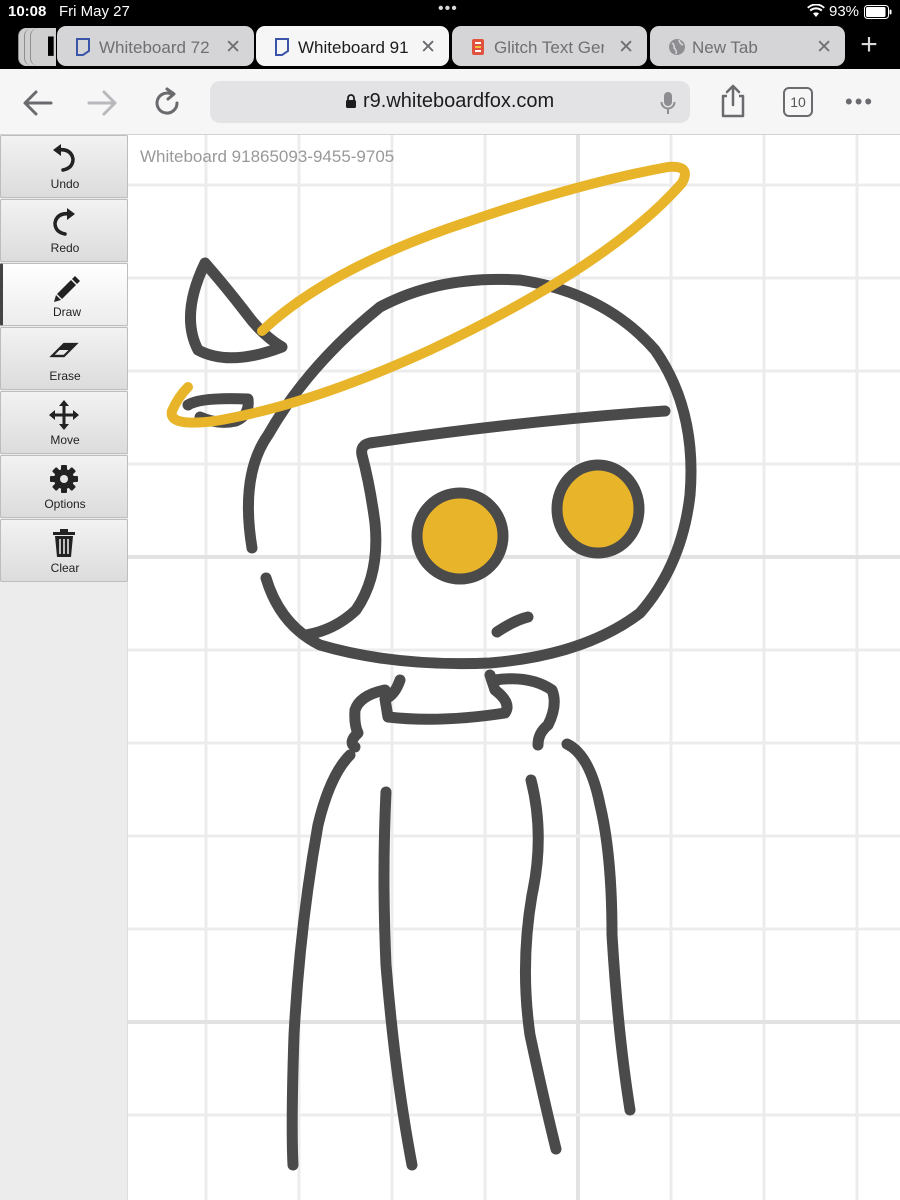 This screenshot has height=1200, width=900. I want to click on glitch-text-favicon, so click(478, 49).